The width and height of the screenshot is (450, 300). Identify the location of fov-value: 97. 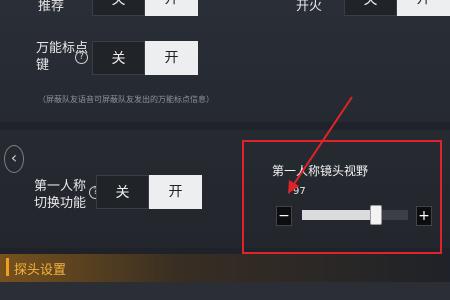
(299, 191).